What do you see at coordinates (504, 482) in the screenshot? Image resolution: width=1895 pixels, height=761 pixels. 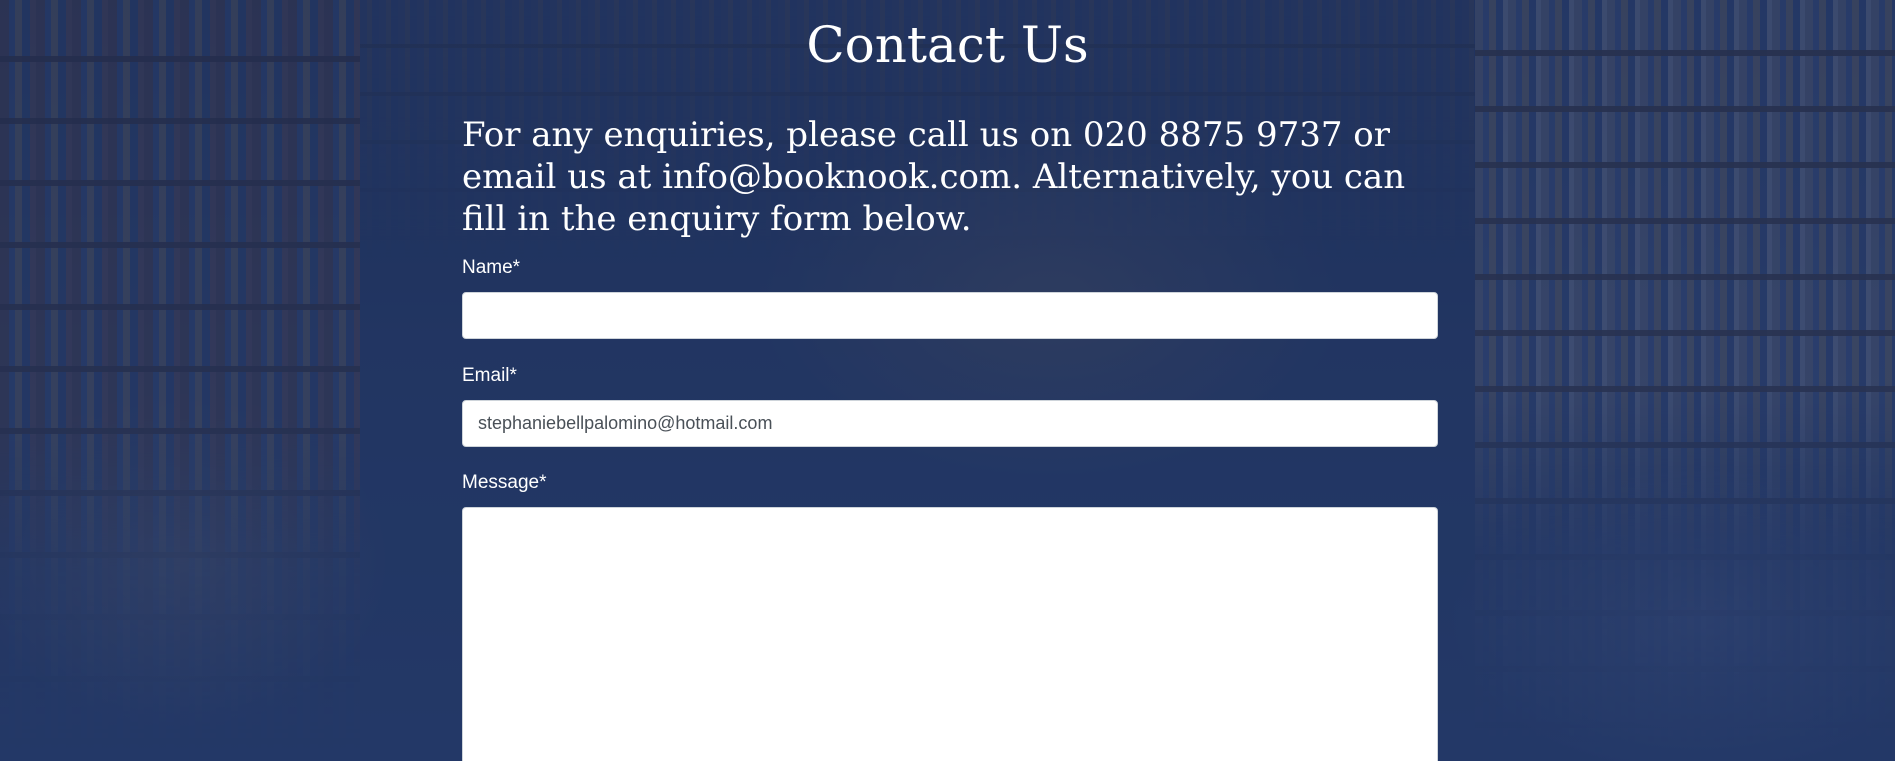 I see `message-label: Message*` at bounding box center [504, 482].